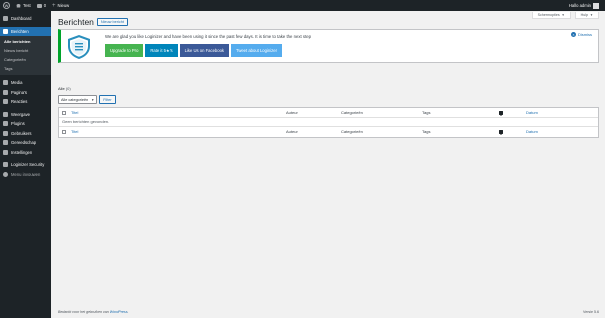 The width and height of the screenshot is (605, 318). I want to click on admin-bar: W Test 0 + Nieuw Hallo admin, so click(302, 5).